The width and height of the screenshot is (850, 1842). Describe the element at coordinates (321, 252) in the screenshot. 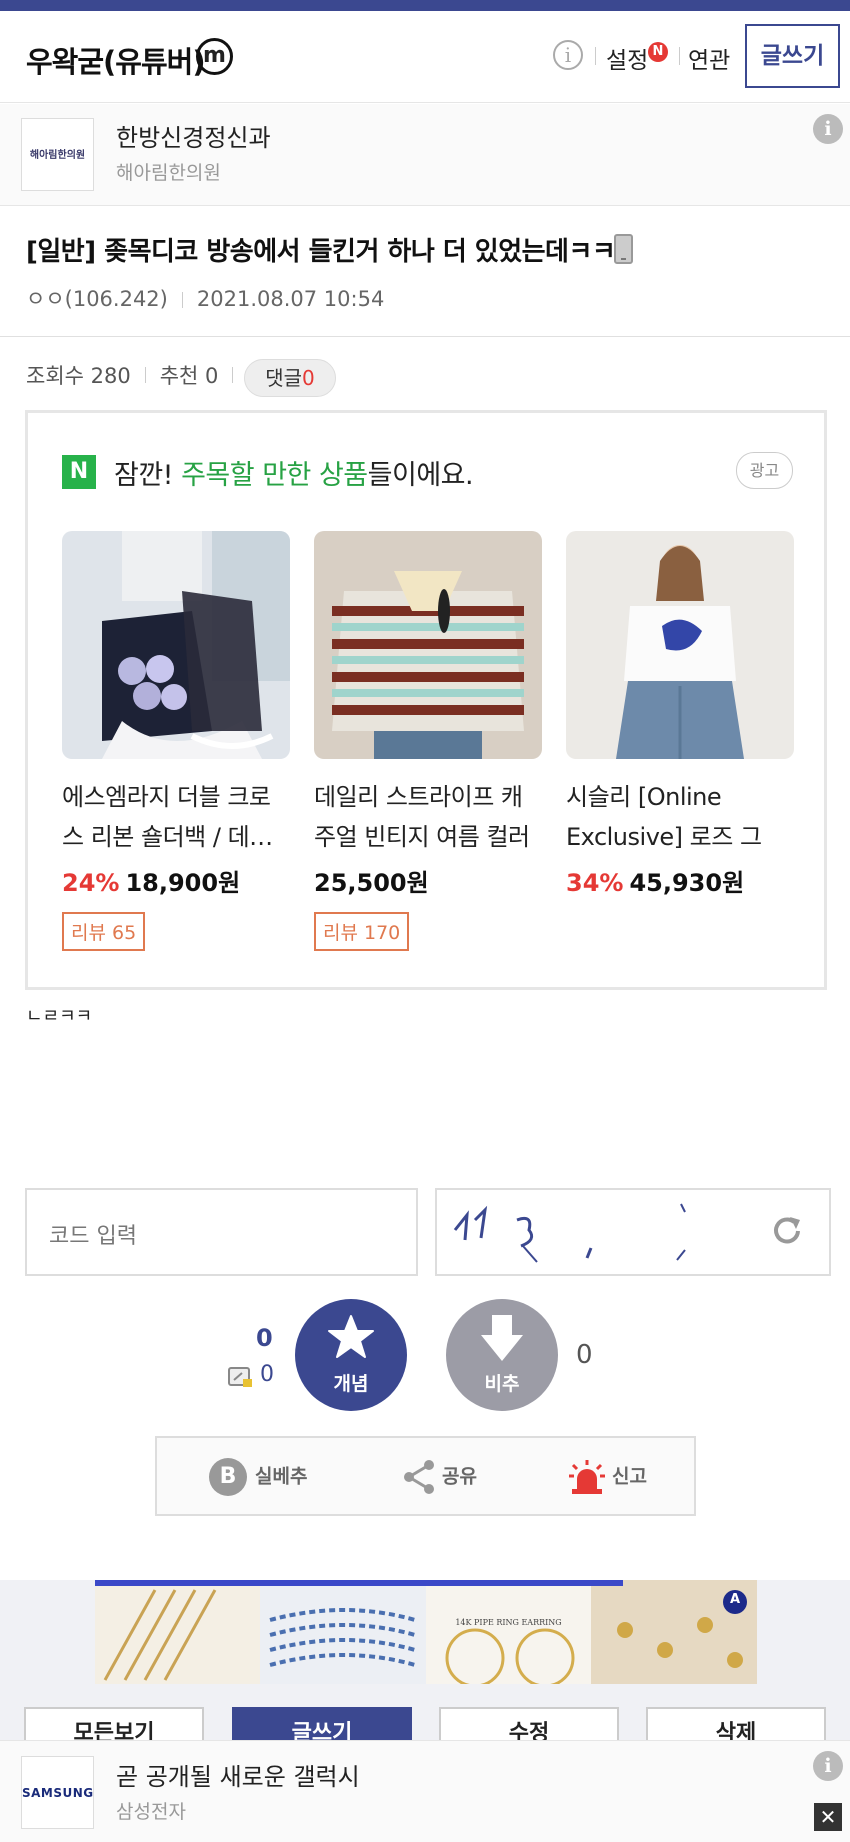

I see `post-title: [일반] 좆목디코 방송에서 들킨거 하나 더 있었는데ㅋㅋ` at that location.